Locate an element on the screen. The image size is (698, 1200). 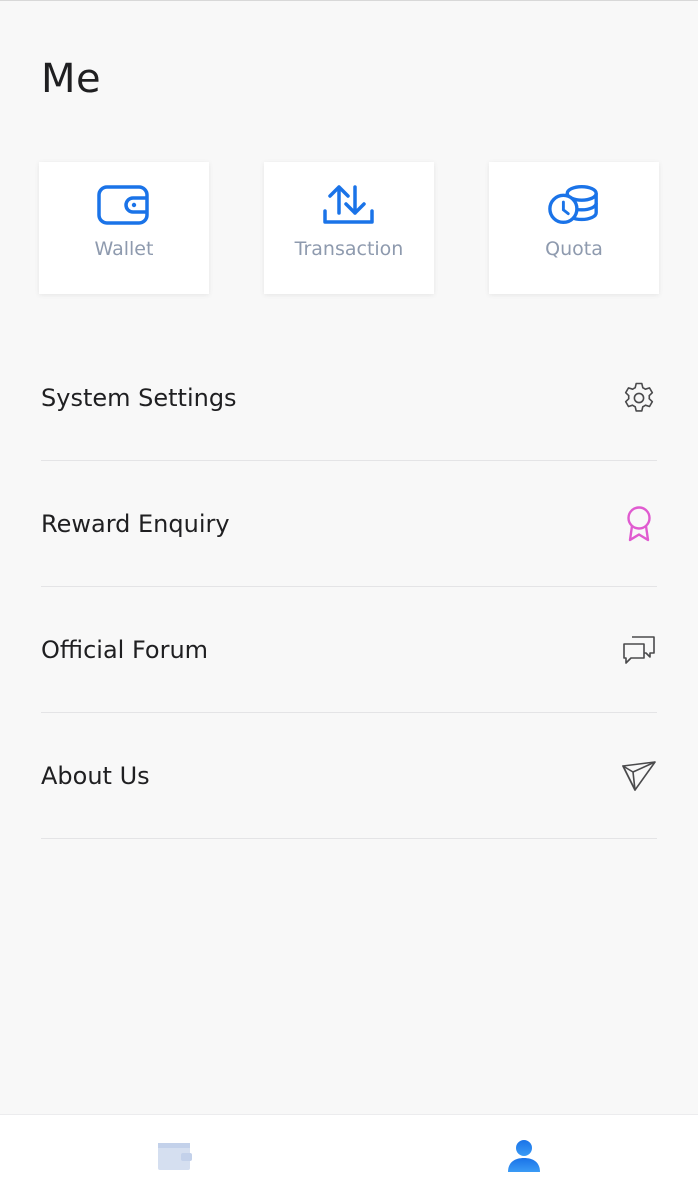
bottom-tab-bar is located at coordinates (349, 1157).